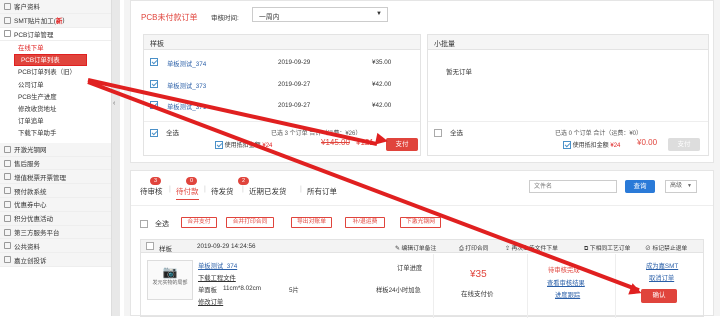 This screenshot has height=318, width=720. Describe the element at coordinates (55, 96) in the screenshot. I see `sidebar-sub-pcb-progress: PCB生产进度` at that location.